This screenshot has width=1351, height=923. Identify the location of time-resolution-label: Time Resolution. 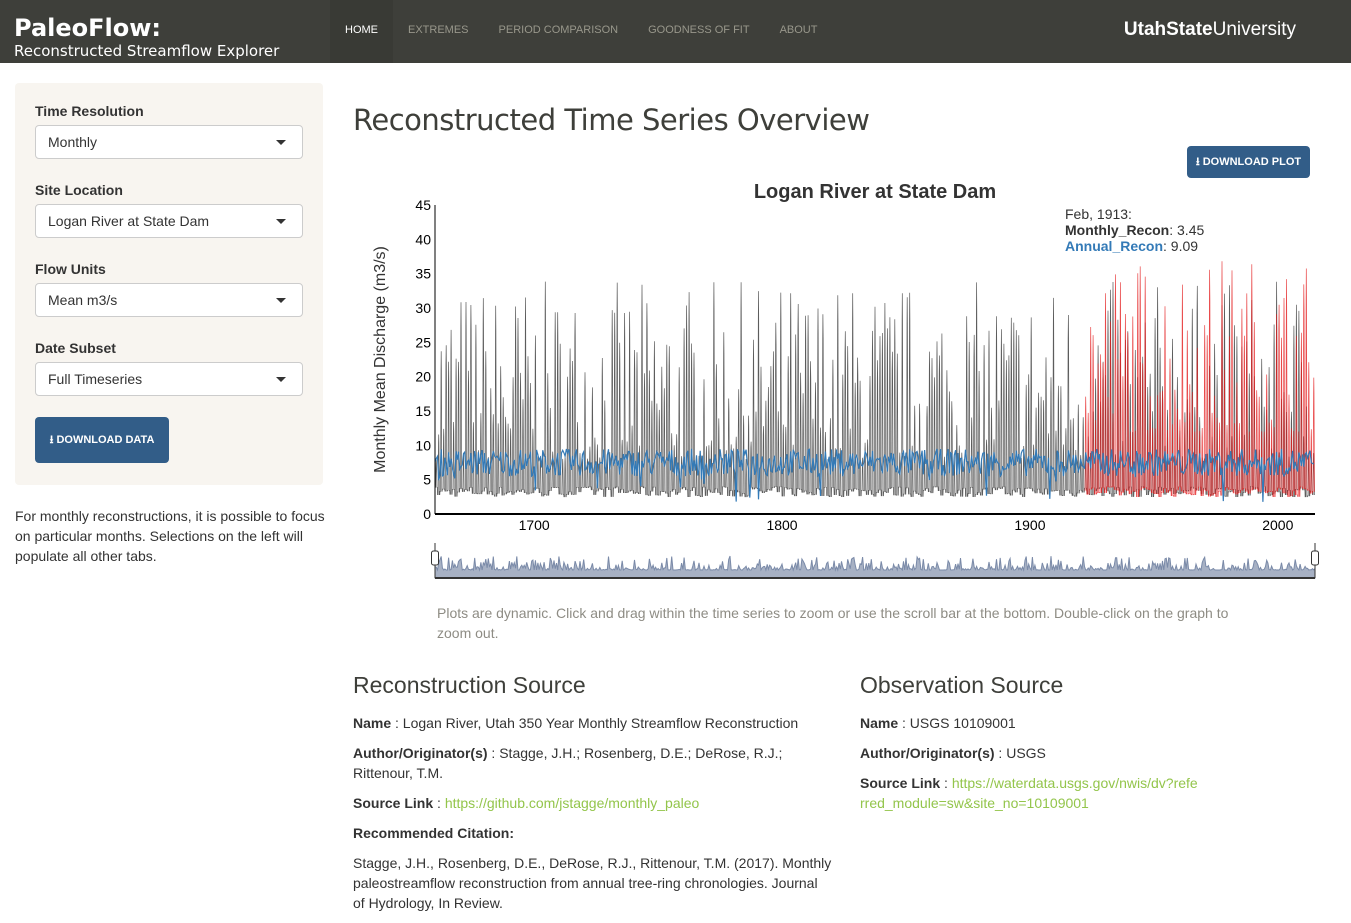
(89, 111).